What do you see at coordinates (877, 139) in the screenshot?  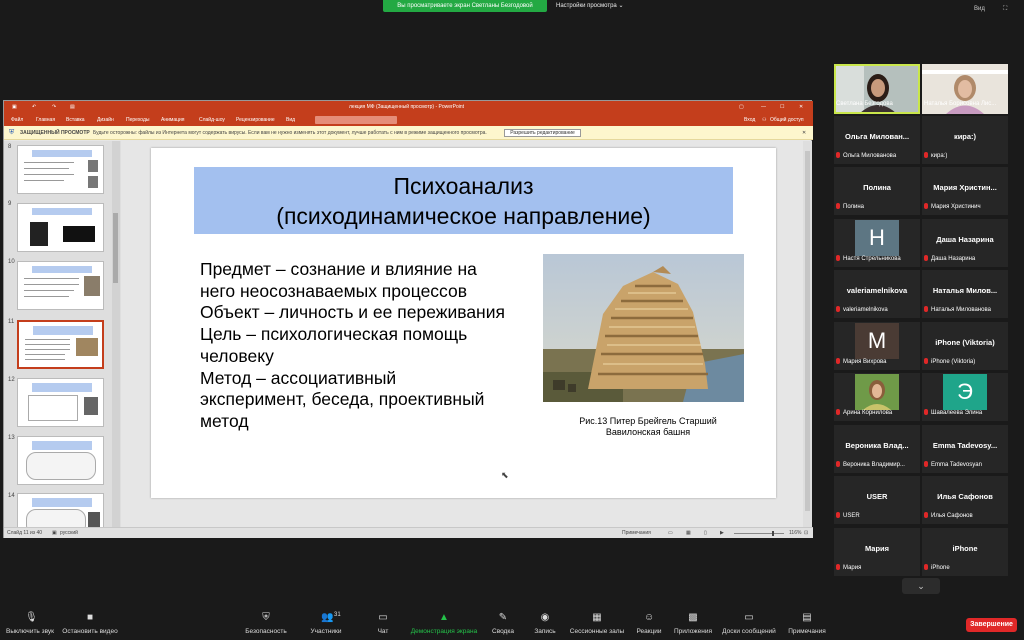 I see `participant-tile: Ольга Милован... Ольга Миловановa` at bounding box center [877, 139].